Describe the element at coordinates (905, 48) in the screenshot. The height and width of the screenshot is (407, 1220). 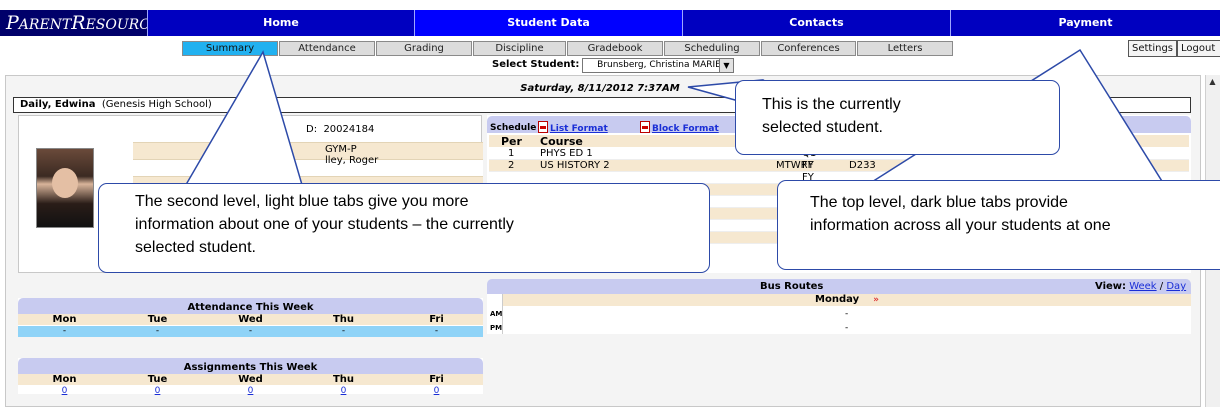
I see `subtab-letters: Letters` at that location.